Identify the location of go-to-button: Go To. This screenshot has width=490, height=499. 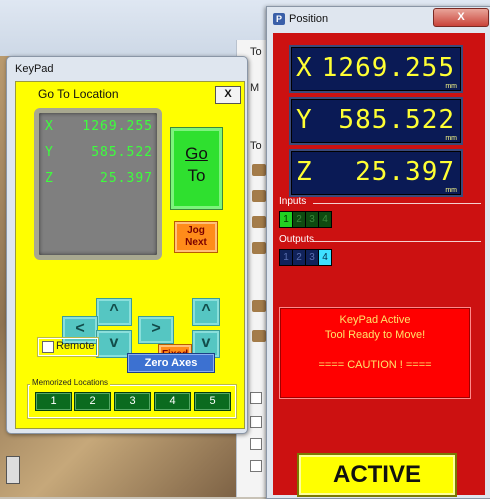
(196, 168).